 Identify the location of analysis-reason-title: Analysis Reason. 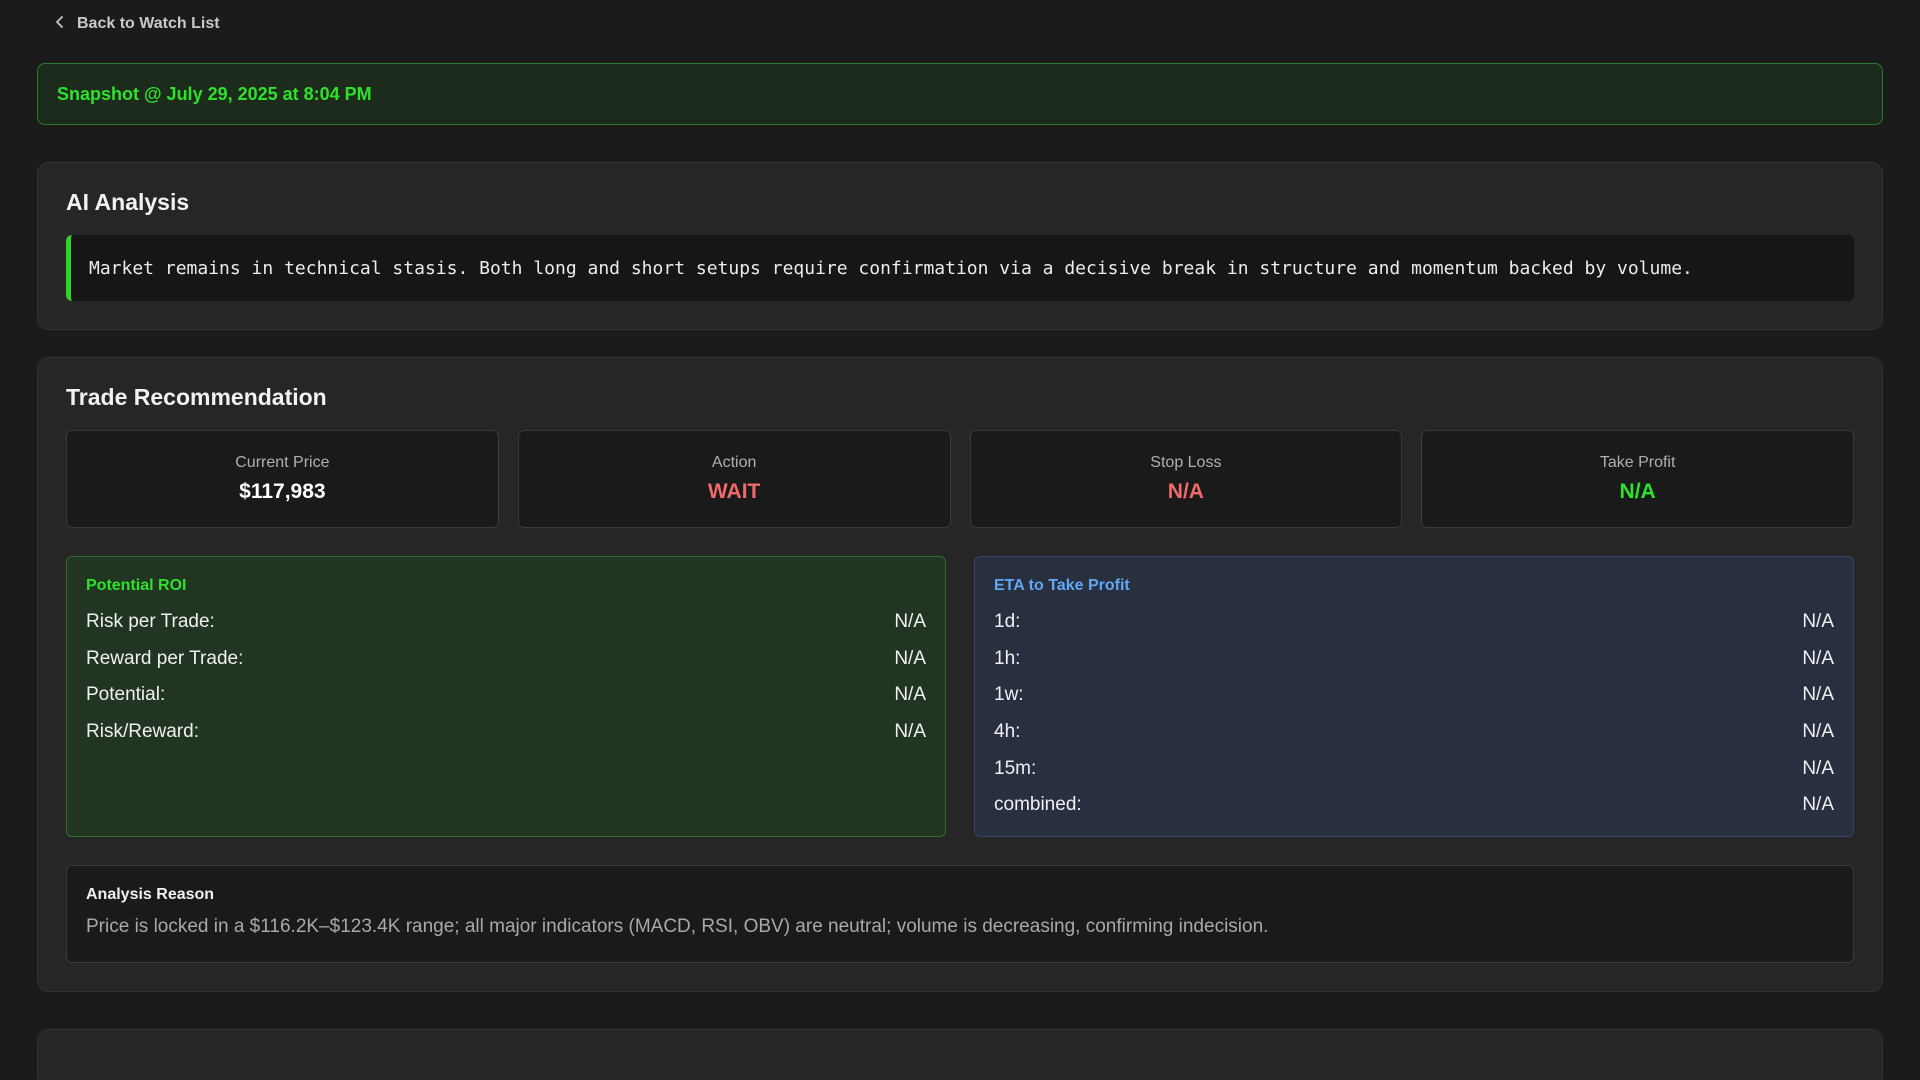
(150, 894).